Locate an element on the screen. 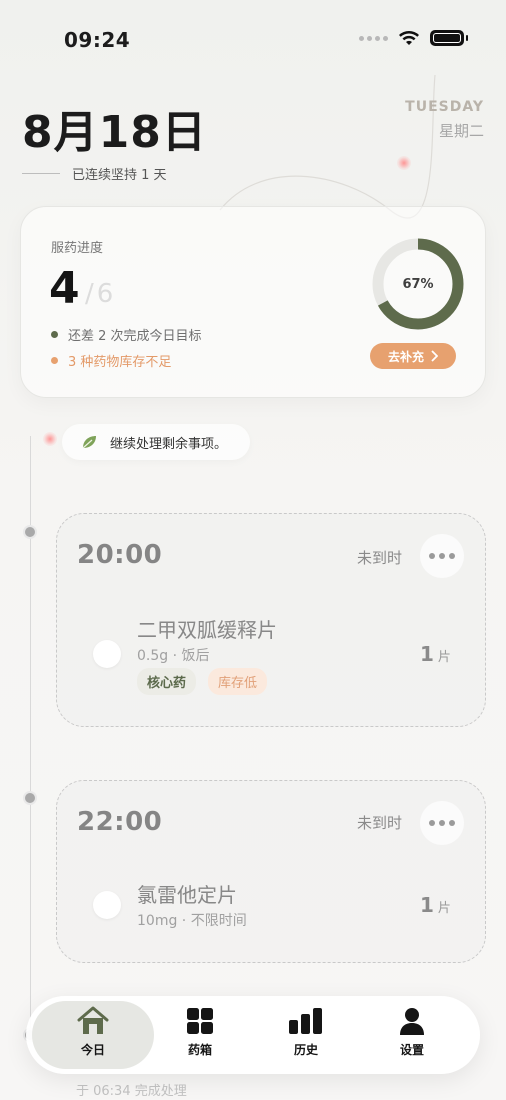 This screenshot has width=506, height=1100. completed-note: 于 06:34 完成处理 is located at coordinates (131, 1091).